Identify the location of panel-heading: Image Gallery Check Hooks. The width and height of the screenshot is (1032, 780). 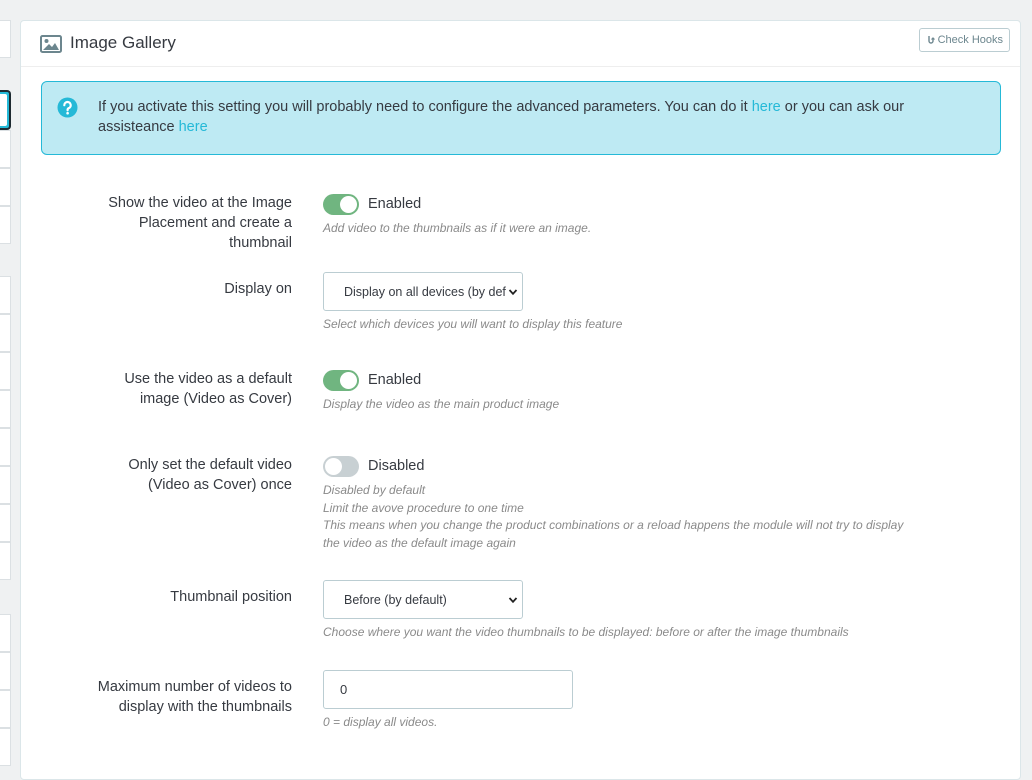
(520, 44).